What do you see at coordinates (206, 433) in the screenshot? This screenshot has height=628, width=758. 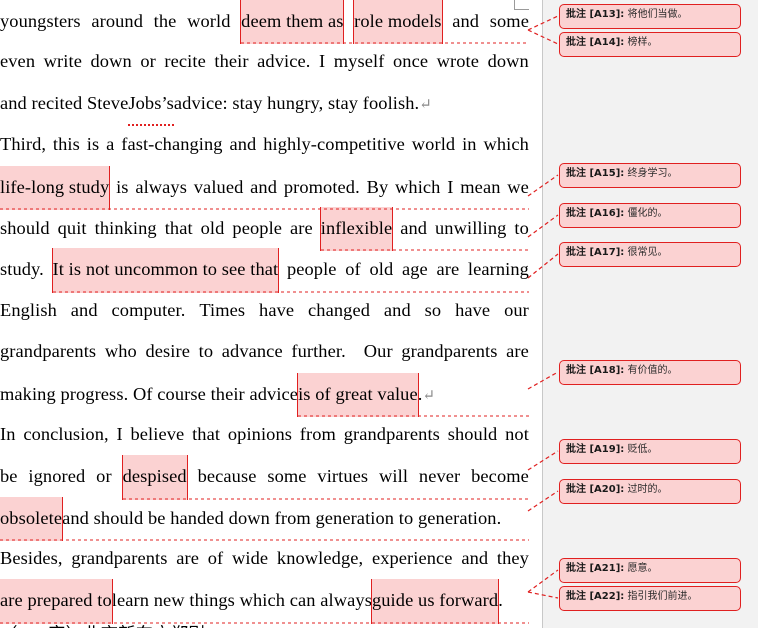 I see `text-run: that` at bounding box center [206, 433].